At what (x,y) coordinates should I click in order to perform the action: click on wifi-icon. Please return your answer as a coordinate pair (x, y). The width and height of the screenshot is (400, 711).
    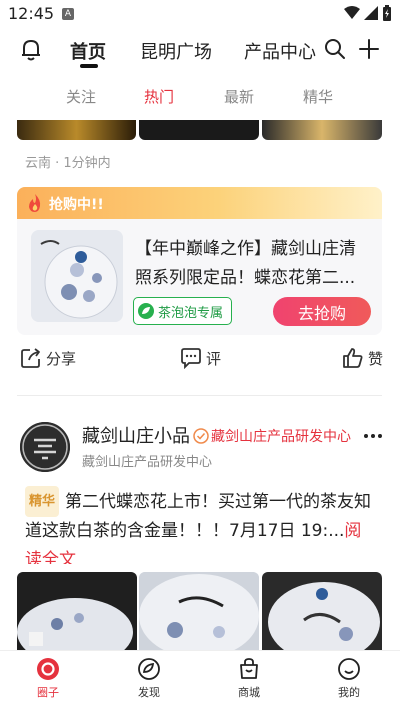
    Looking at the image, I should click on (352, 12).